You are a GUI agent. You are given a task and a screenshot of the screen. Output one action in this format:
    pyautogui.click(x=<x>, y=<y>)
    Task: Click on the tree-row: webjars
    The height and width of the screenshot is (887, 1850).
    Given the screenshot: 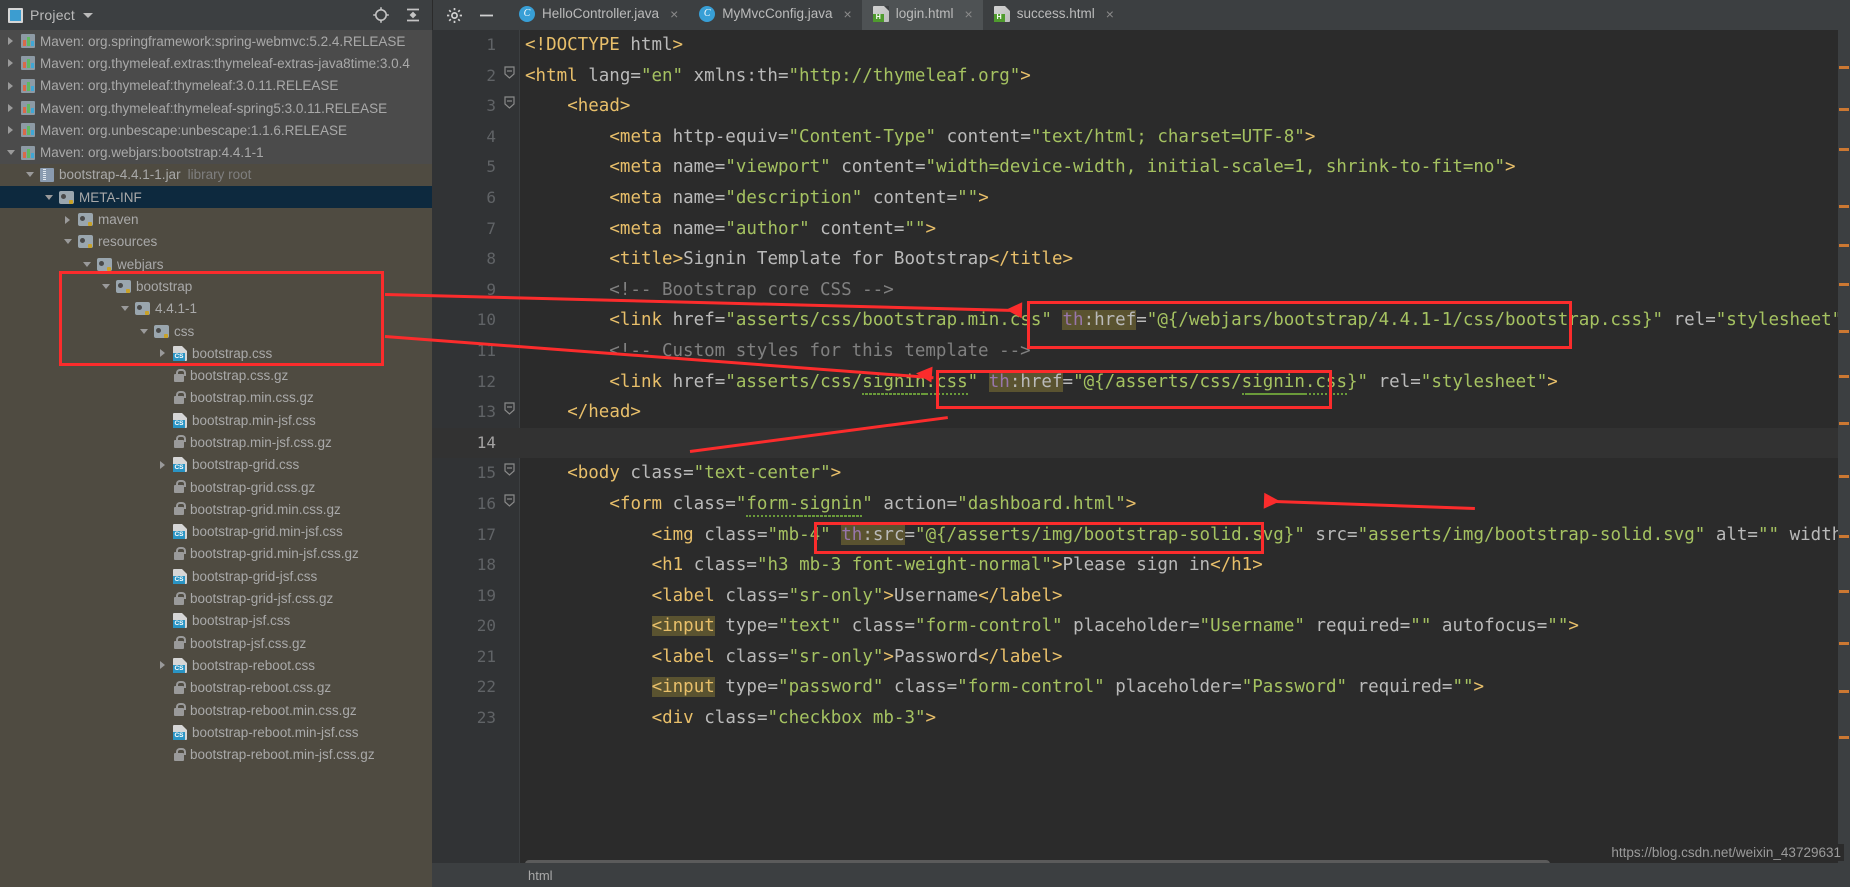 What is the action you would take?
    pyautogui.click(x=216, y=264)
    